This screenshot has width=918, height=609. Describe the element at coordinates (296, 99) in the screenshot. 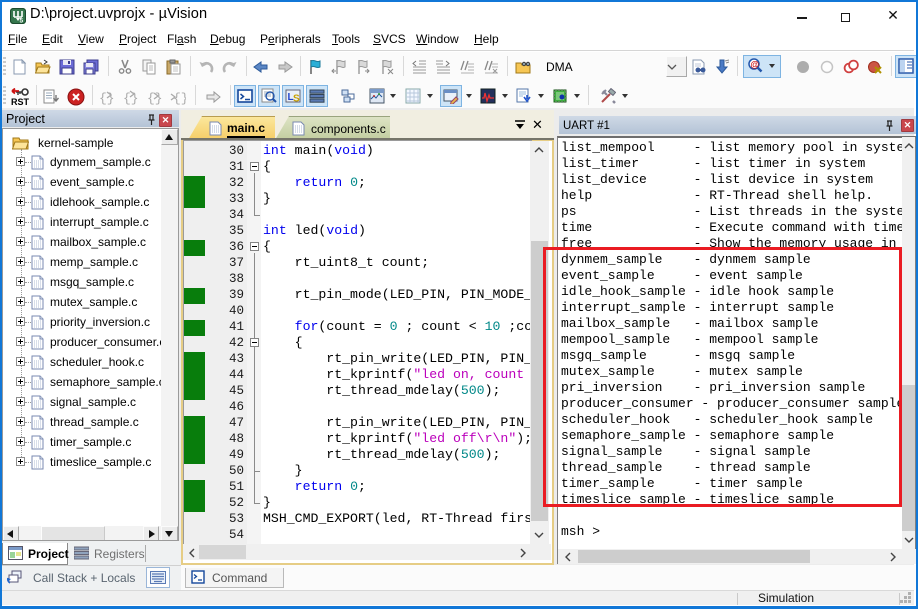

I see `svg-text: S` at that location.